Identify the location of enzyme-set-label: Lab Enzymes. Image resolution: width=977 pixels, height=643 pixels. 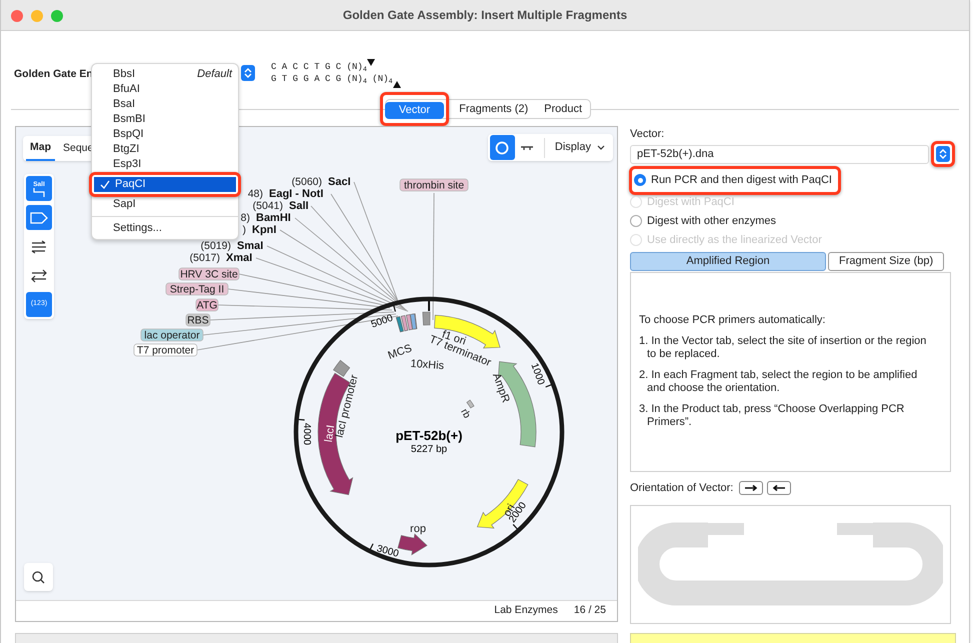
(526, 610).